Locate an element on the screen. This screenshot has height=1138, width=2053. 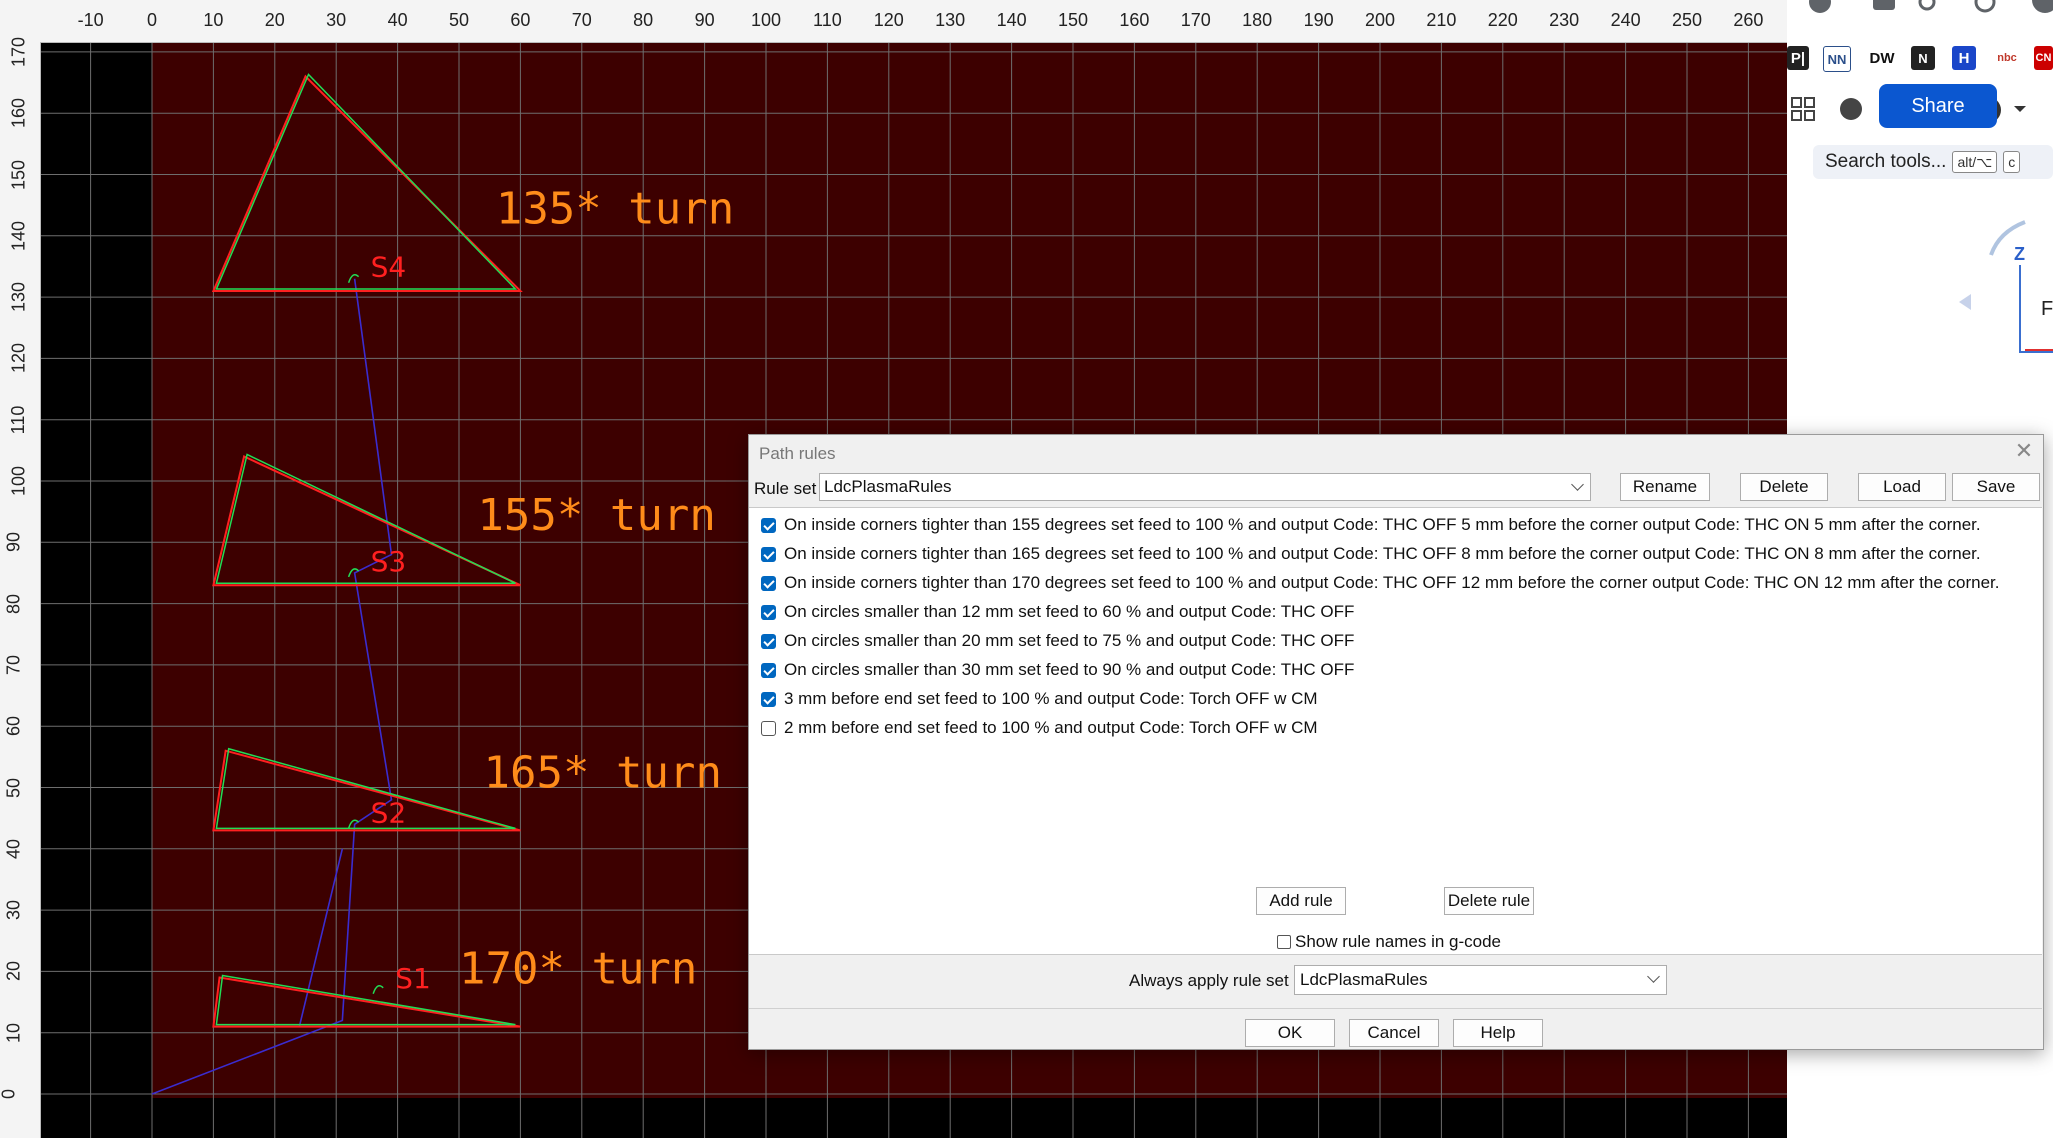
turn-label: 155* turn is located at coordinates (596, 515).